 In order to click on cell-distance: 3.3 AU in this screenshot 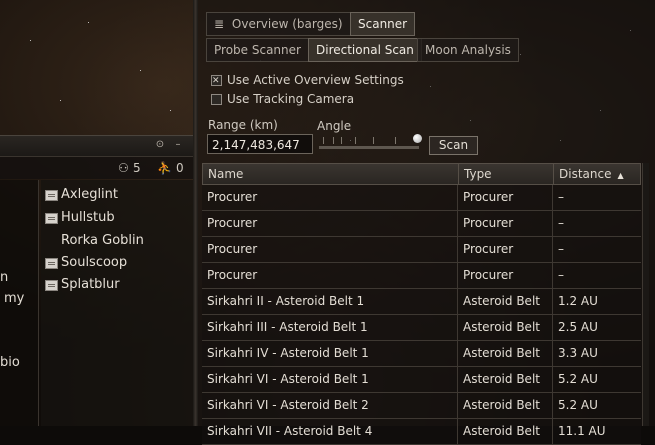, I will do `click(578, 353)`.